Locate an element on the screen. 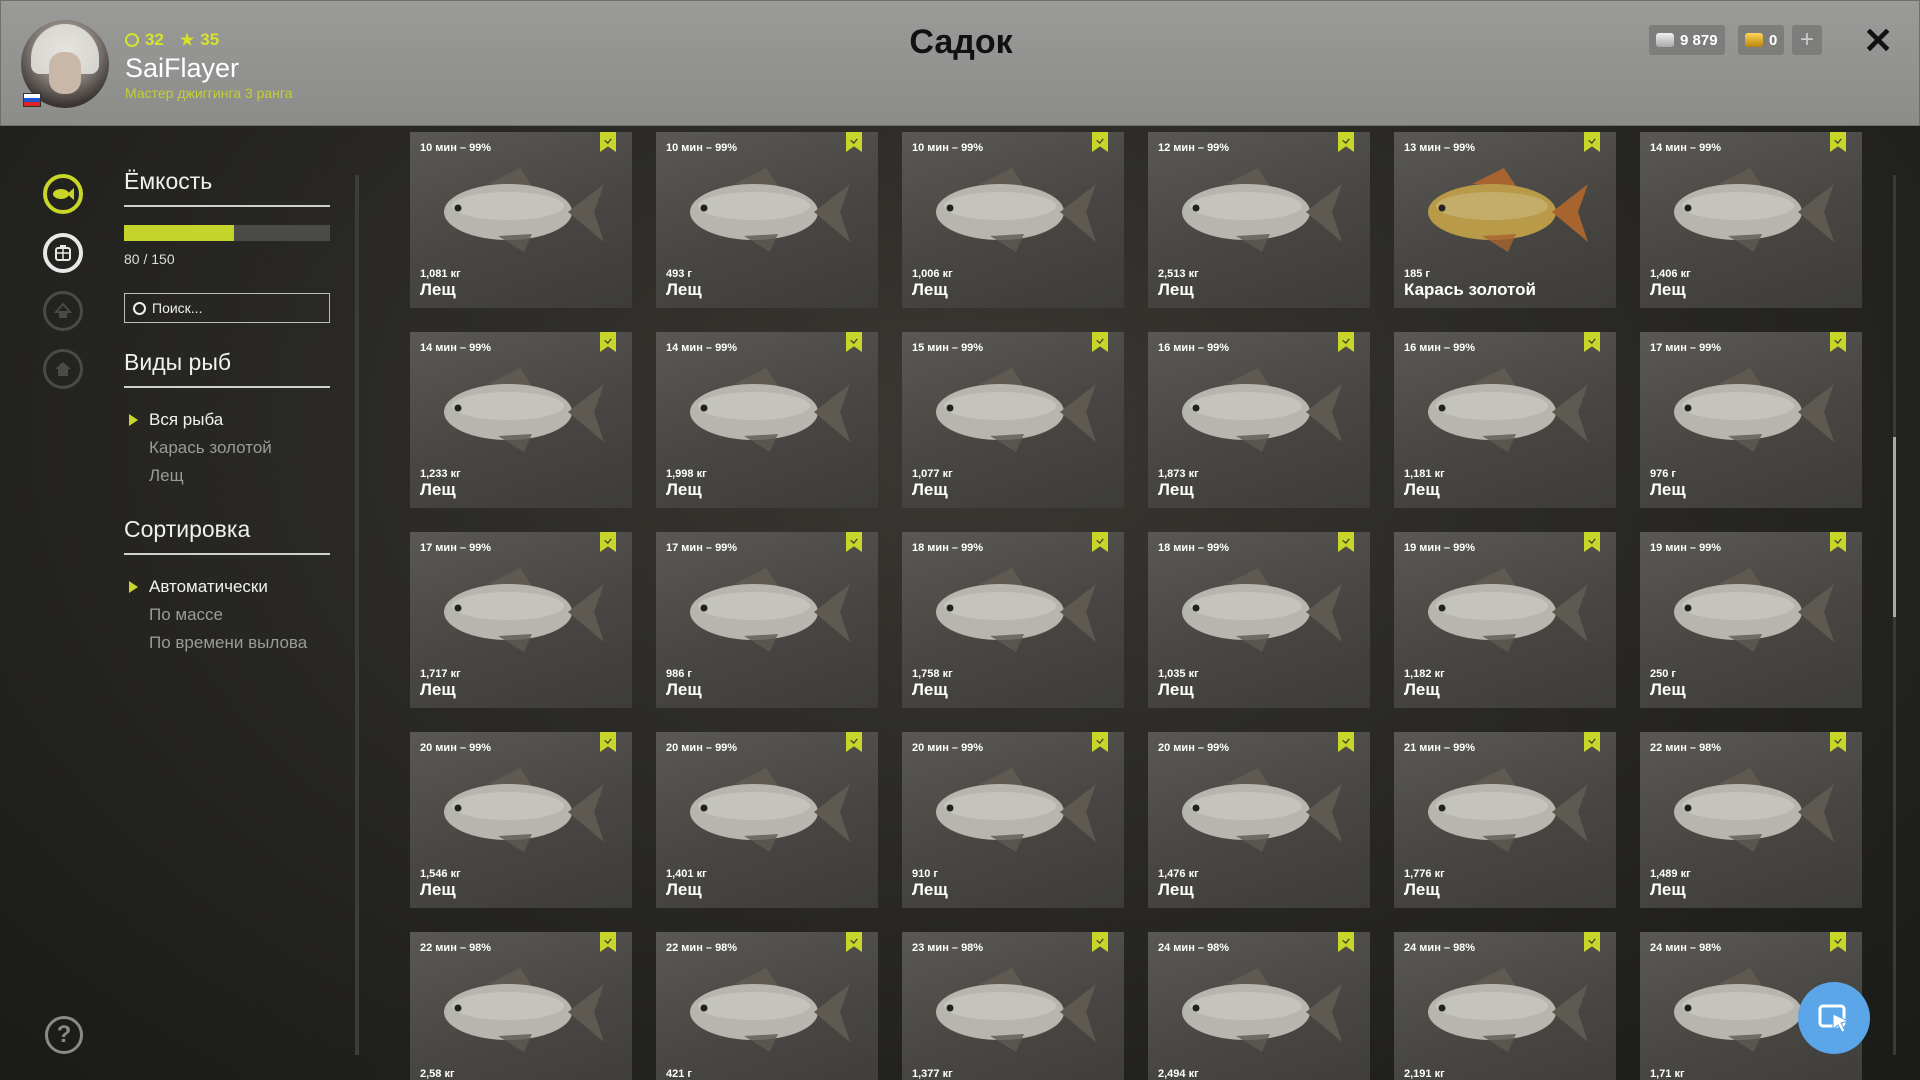 The height and width of the screenshot is (1080, 1920). species-item-all: Вся рыба is located at coordinates (227, 420).